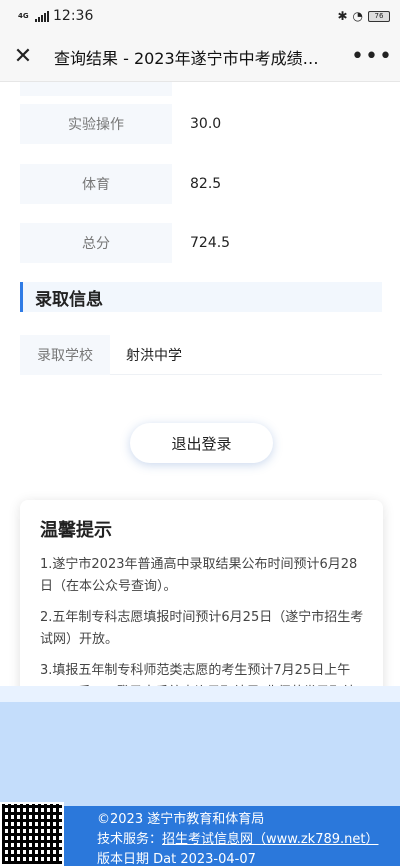 This screenshot has width=400, height=866. Describe the element at coordinates (69, 299) in the screenshot. I see `section-title: 录取信息` at that location.